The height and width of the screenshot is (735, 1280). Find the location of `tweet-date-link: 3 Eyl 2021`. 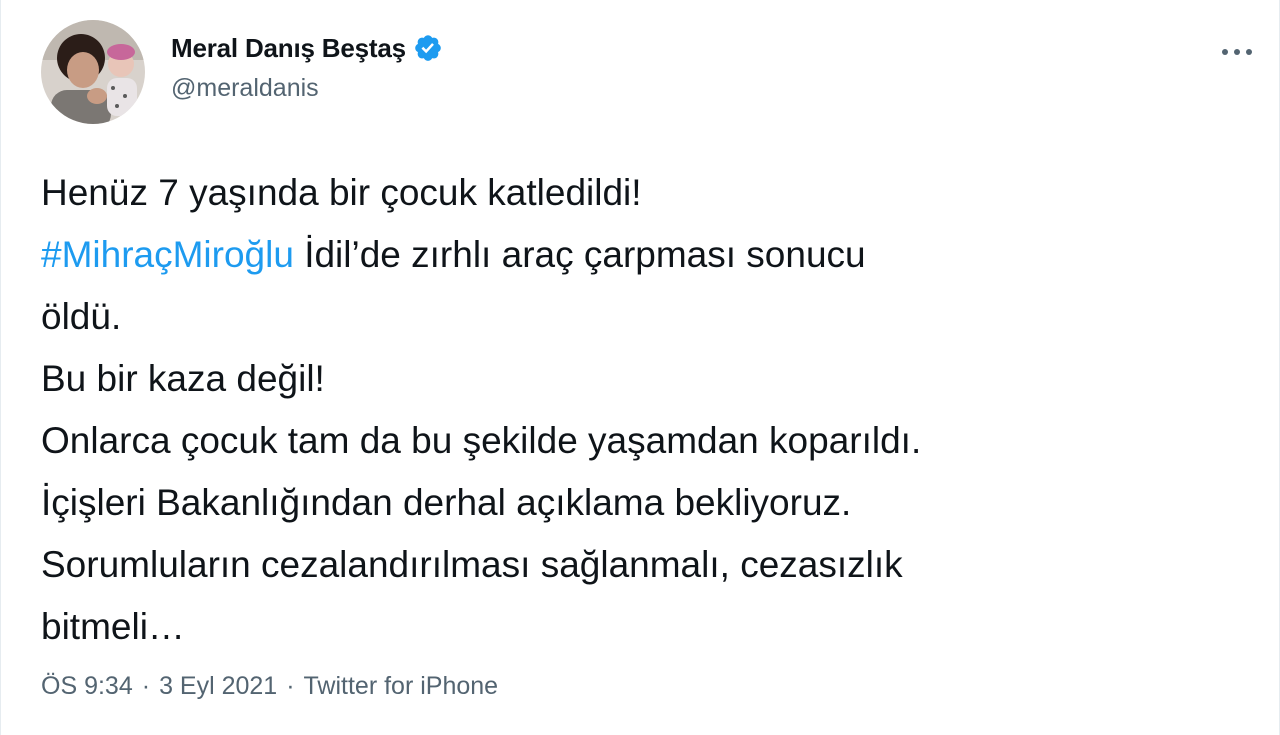

tweet-date-link: 3 Eyl 2021 is located at coordinates (218, 686).